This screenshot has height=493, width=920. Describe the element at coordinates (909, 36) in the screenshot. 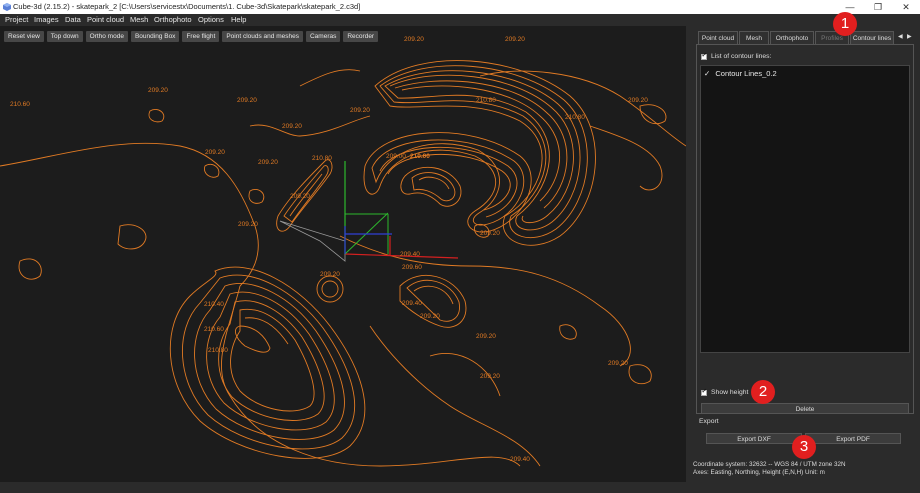

I see `tab-scroll-right-icon: ▶` at that location.